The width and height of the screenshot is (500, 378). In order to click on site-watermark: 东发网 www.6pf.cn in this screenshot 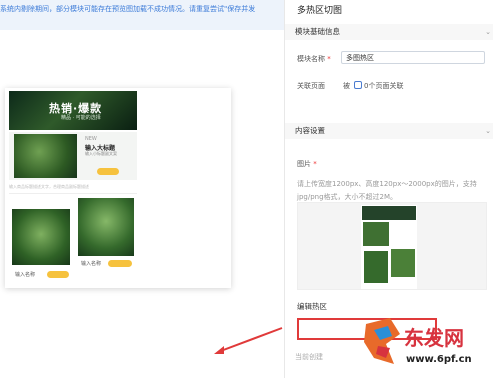, I will do `click(430, 345)`.